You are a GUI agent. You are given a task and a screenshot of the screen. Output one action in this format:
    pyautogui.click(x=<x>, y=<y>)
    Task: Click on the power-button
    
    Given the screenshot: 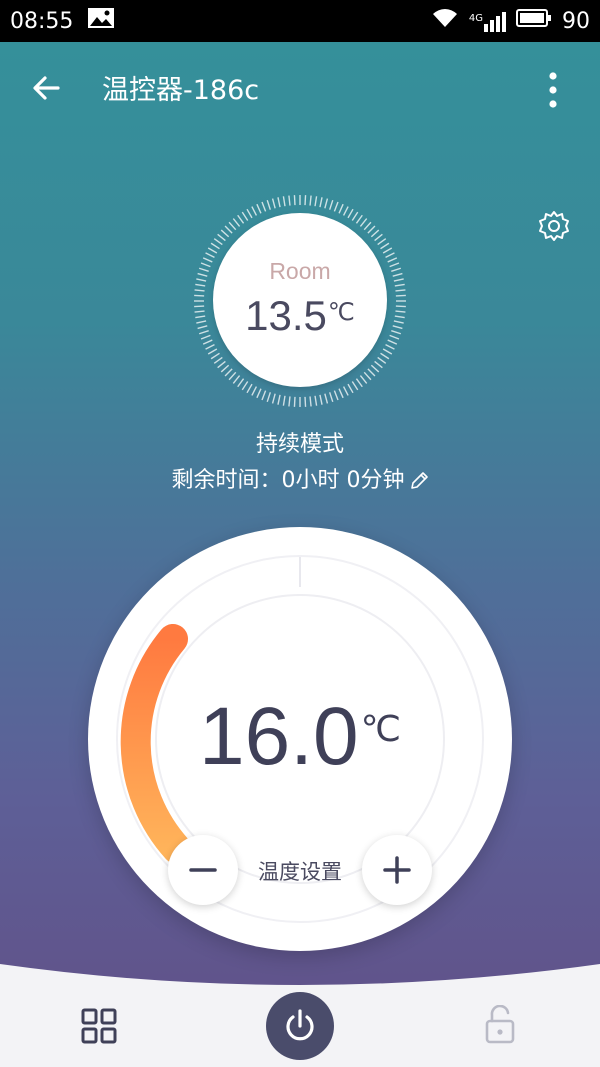 What is the action you would take?
    pyautogui.click(x=300, y=1026)
    